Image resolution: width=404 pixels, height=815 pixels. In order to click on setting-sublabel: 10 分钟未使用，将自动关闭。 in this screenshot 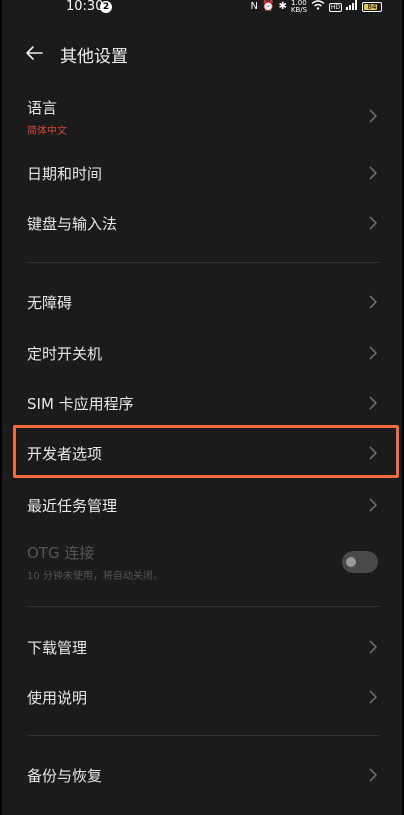, I will do `click(95, 576)`.